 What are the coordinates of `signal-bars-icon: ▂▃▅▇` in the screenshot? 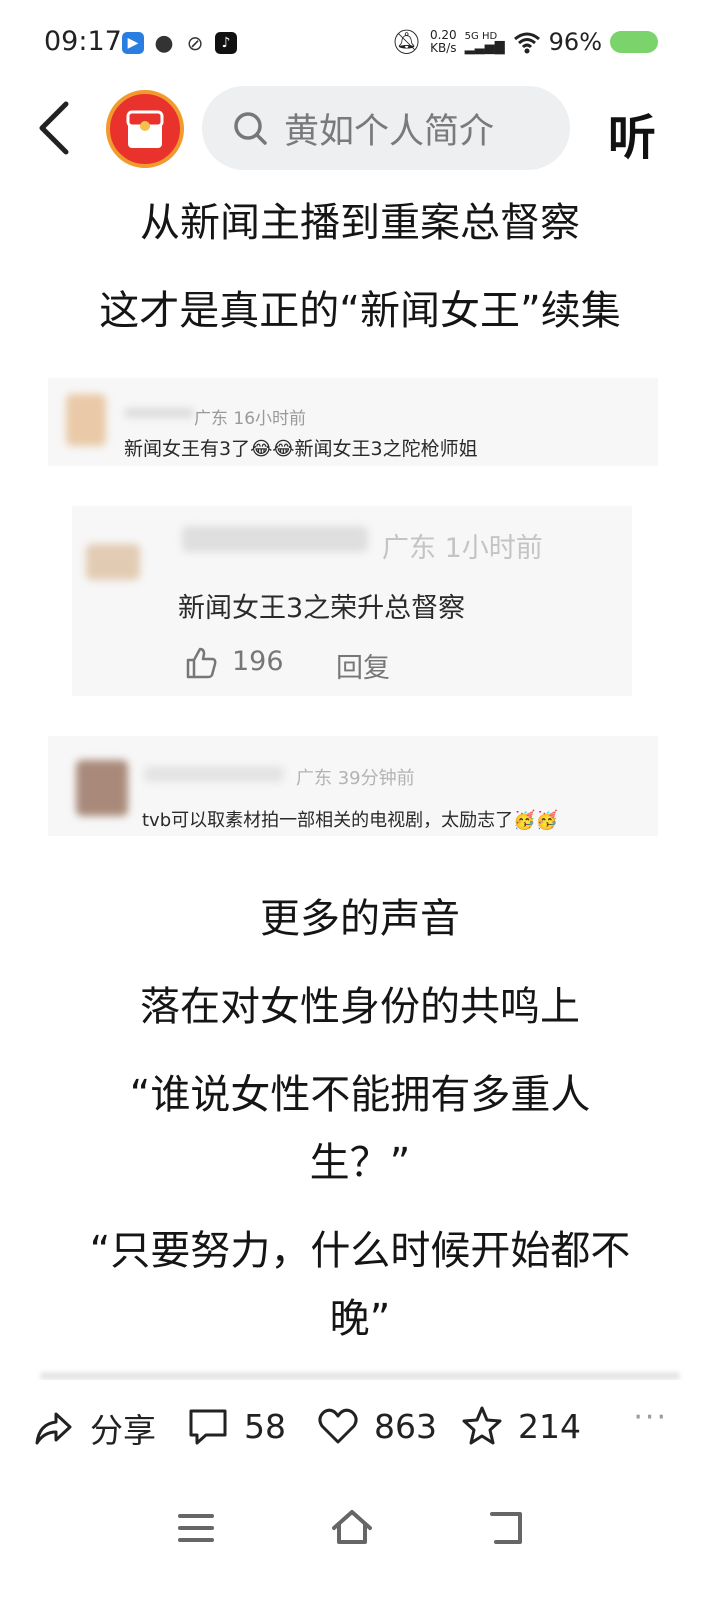 It's located at (484, 47).